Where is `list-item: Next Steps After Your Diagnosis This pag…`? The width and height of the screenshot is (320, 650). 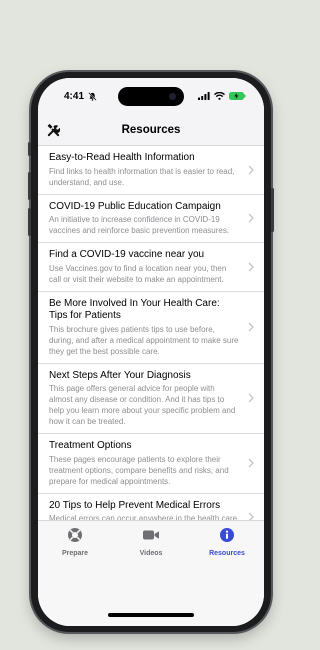
list-item: Next Steps After Your Diagnosis This pag… is located at coordinates (151, 399).